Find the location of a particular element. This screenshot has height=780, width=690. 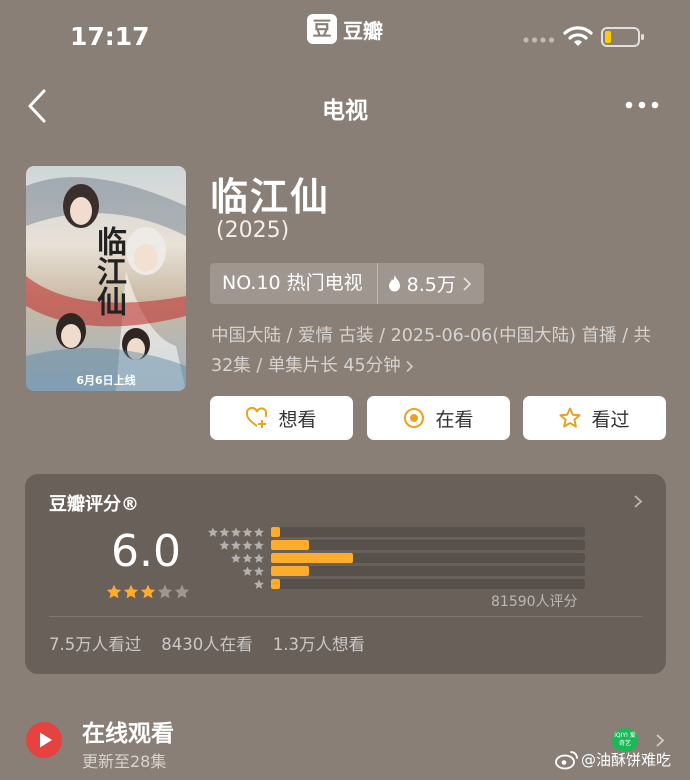

watching-count: 8430人在看 is located at coordinates (207, 643).